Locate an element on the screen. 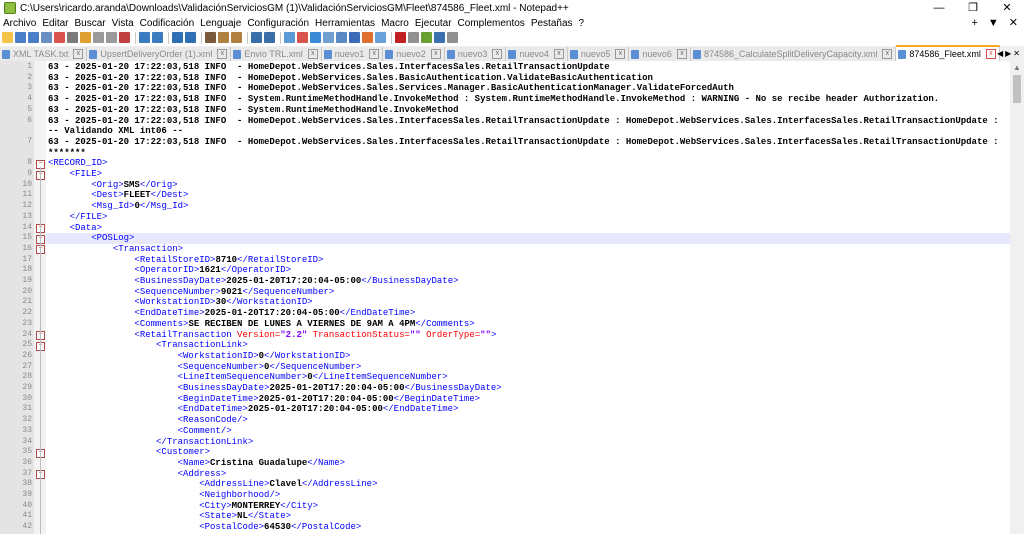 This screenshot has height=534, width=1024. menu-item-0: Archivo is located at coordinates (19, 23).